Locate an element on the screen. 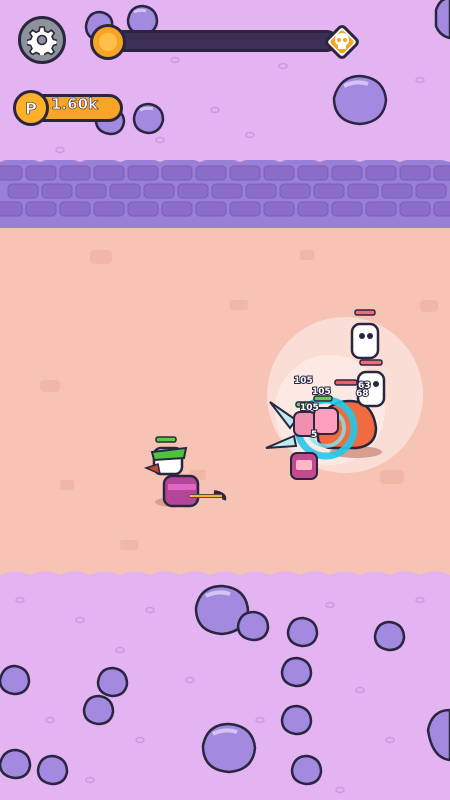 Image resolution: width=450 pixels, height=800 pixels. hero-ally is located at coordinates (304, 466).